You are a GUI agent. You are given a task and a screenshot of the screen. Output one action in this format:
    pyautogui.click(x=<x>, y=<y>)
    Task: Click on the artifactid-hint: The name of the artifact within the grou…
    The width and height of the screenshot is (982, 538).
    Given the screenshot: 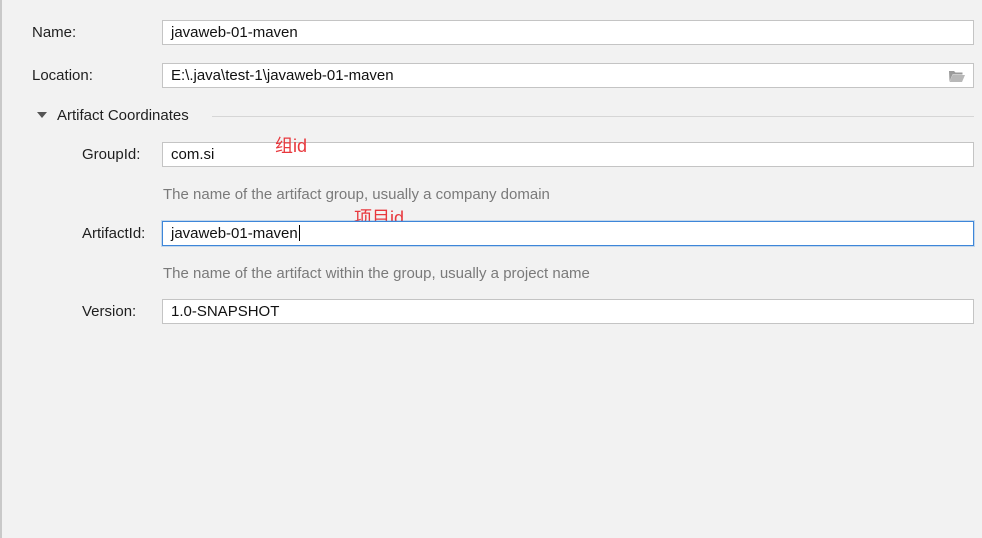 What is the action you would take?
    pyautogui.click(x=376, y=273)
    